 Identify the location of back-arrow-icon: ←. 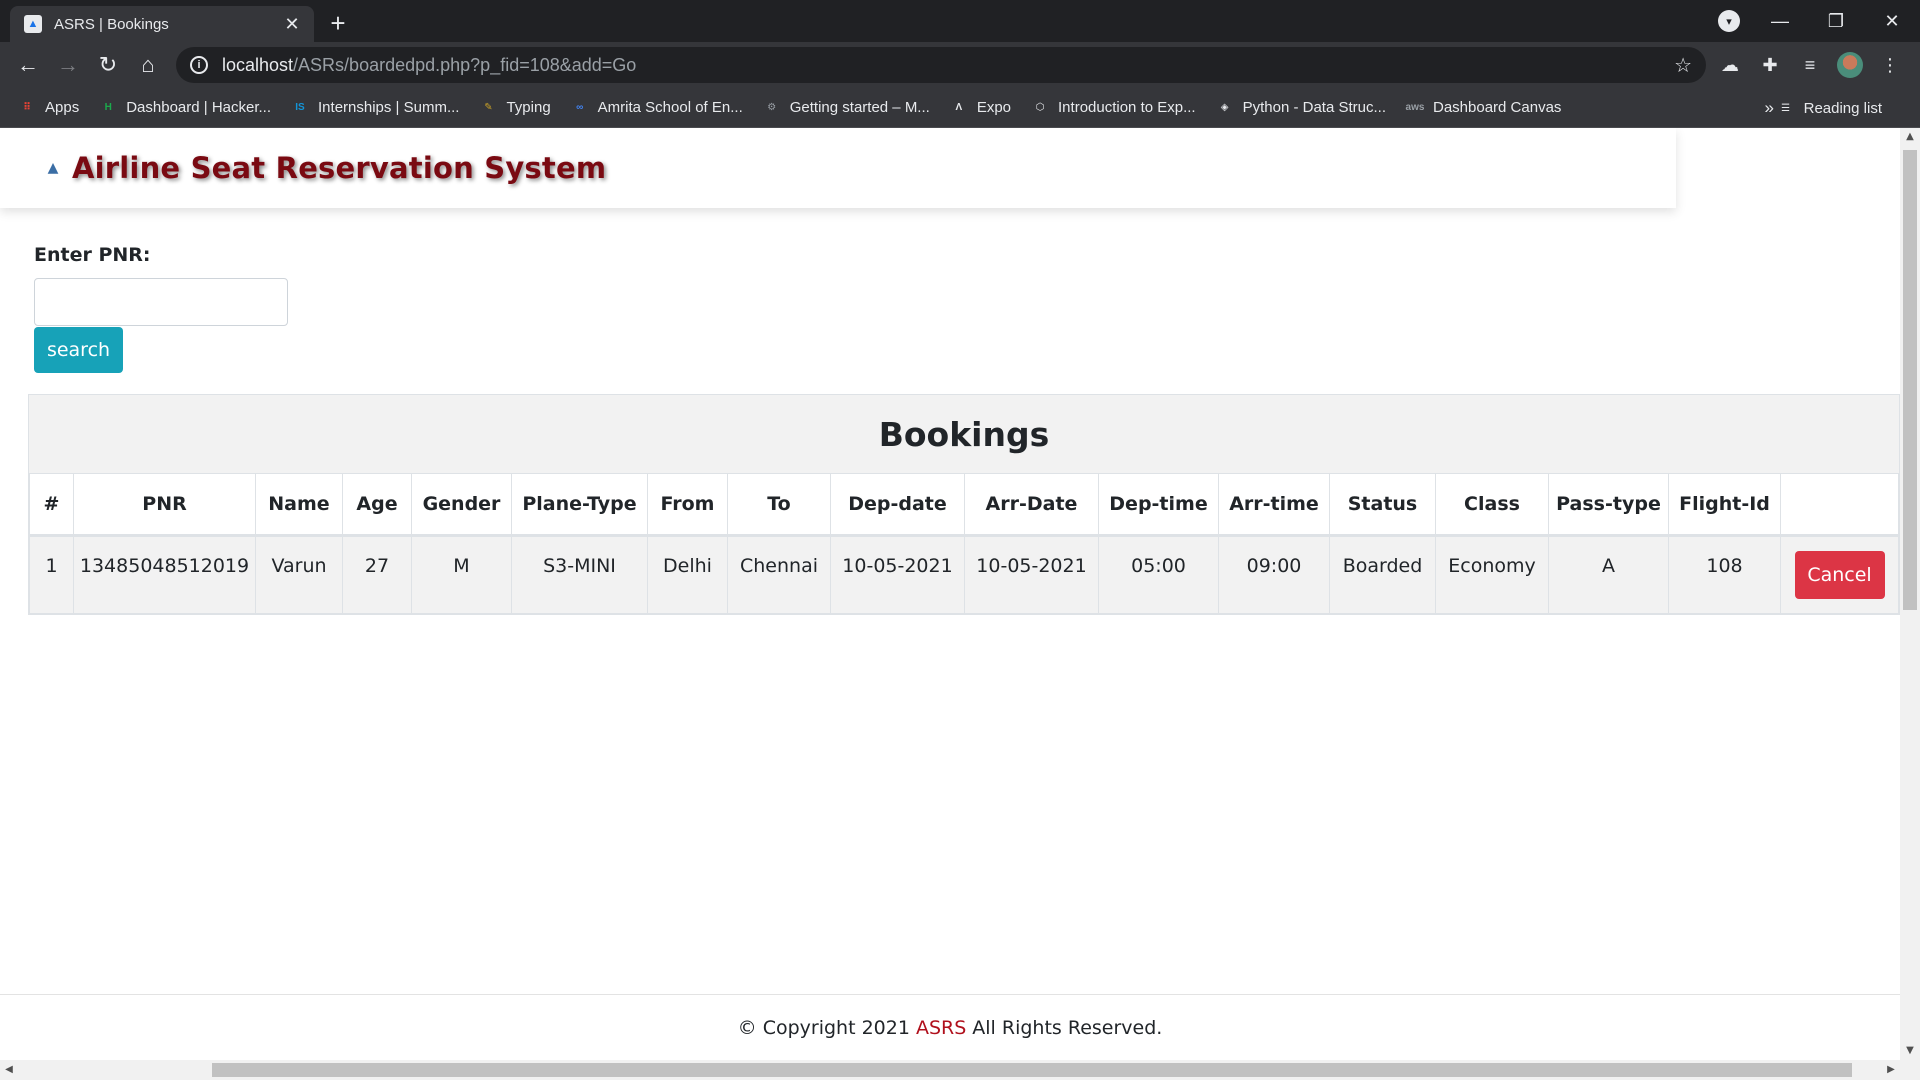
(28, 65).